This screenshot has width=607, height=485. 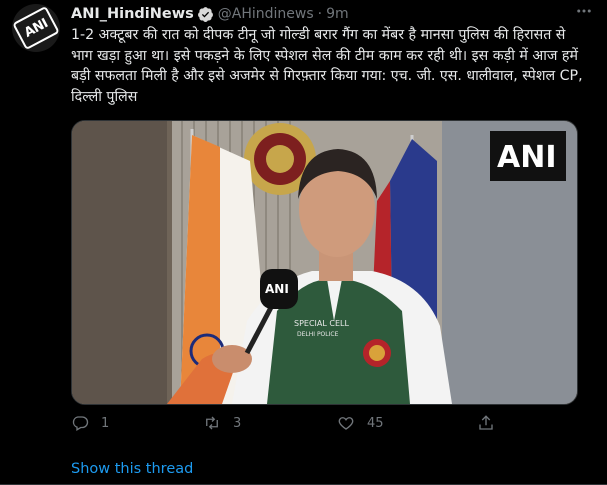 I want to click on vest-text: SPECIAL CELL, so click(x=321, y=323).